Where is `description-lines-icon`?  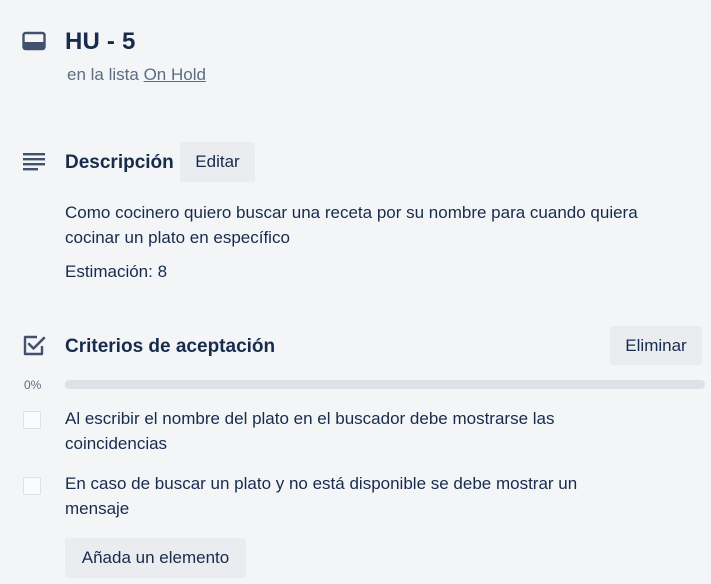
description-lines-icon is located at coordinates (35, 162).